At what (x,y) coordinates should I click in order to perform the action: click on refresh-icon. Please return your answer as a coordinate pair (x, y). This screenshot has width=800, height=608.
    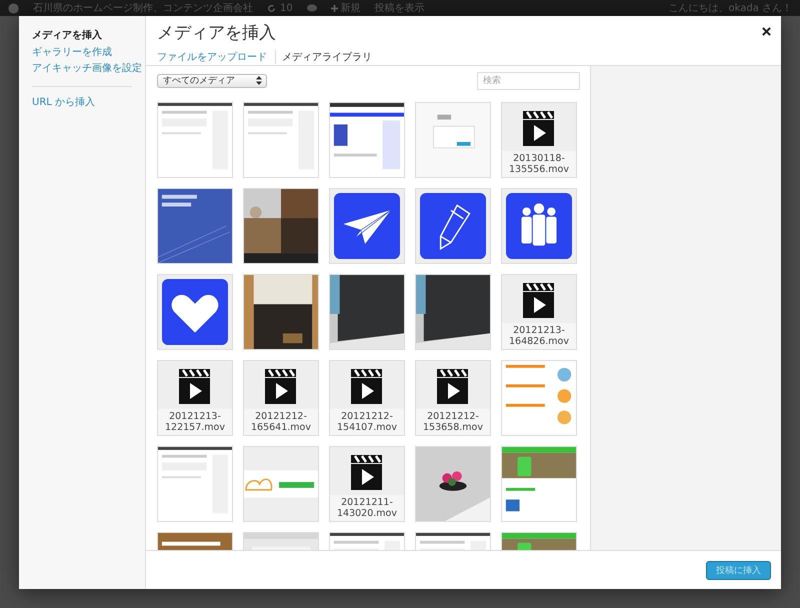
    Looking at the image, I should click on (271, 8).